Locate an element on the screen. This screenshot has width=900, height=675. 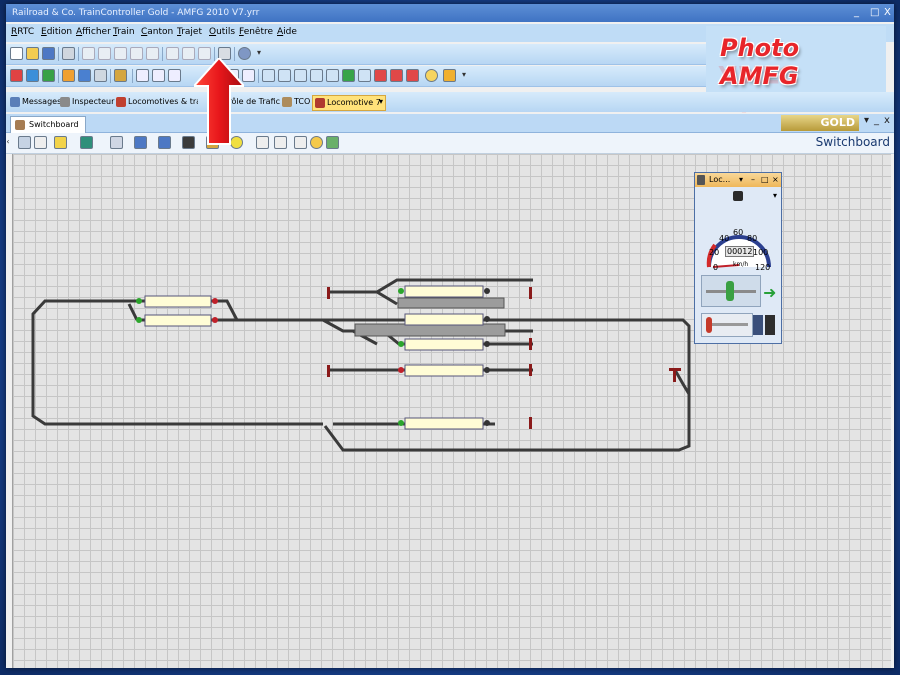
hand-icon is located at coordinates (449, 75).